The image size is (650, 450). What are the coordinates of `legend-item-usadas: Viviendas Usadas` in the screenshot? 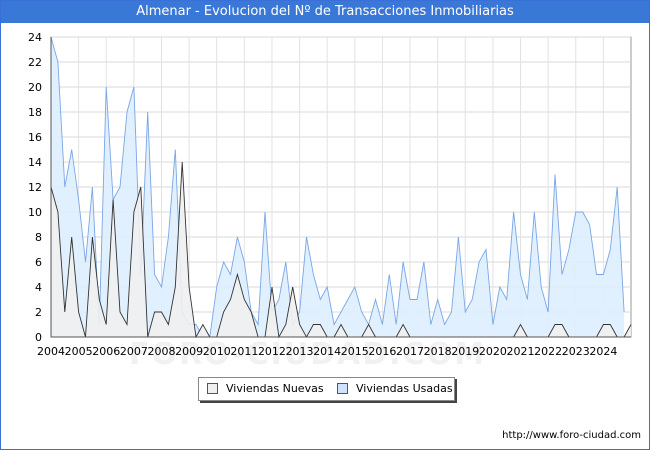 It's located at (395, 388).